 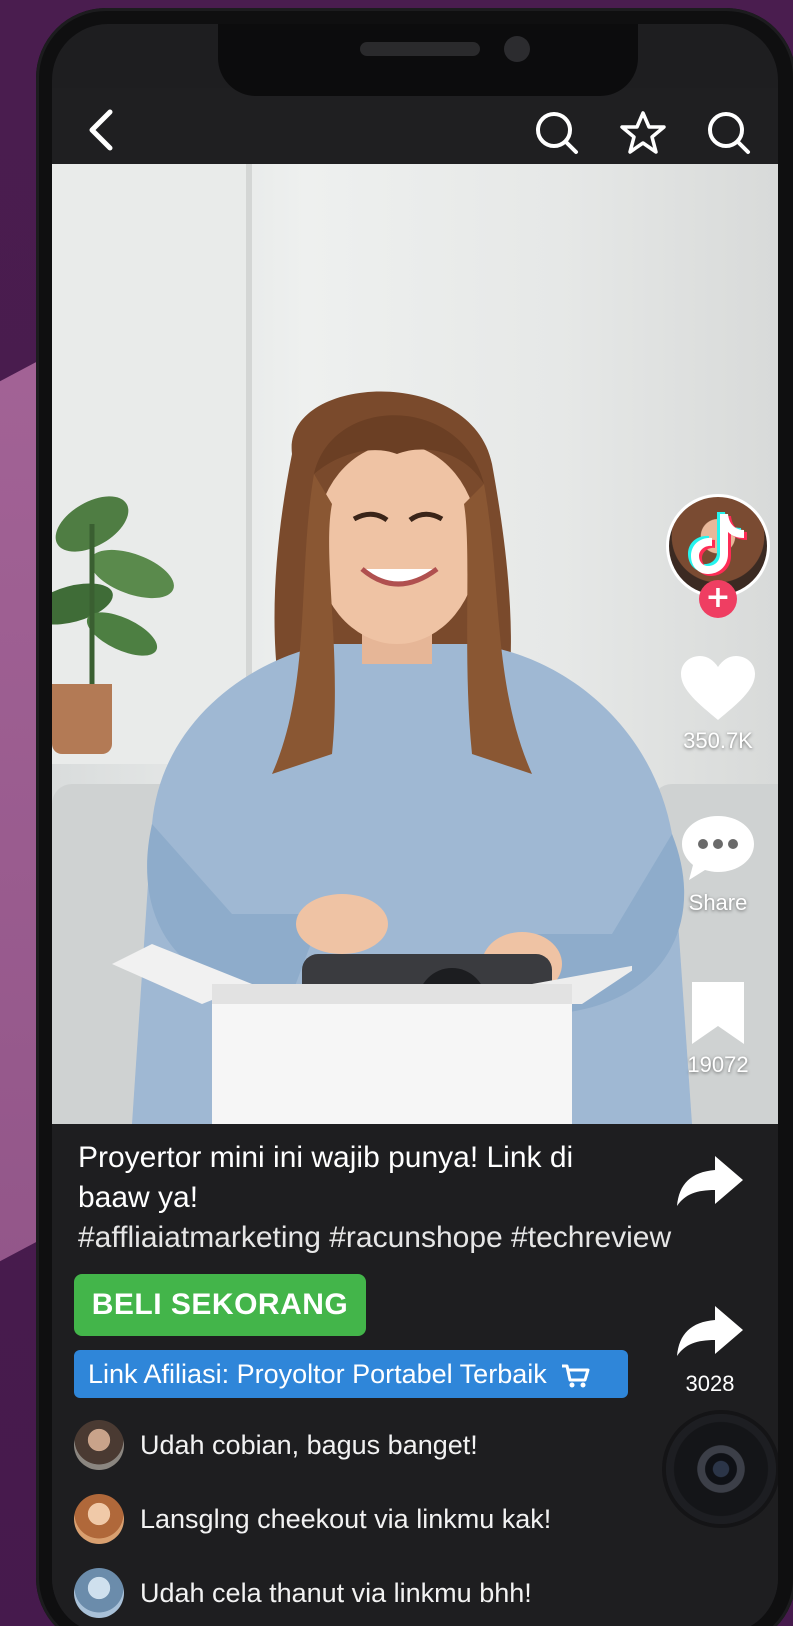 What do you see at coordinates (710, 1383) in the screenshot?
I see `share-count: 3028` at bounding box center [710, 1383].